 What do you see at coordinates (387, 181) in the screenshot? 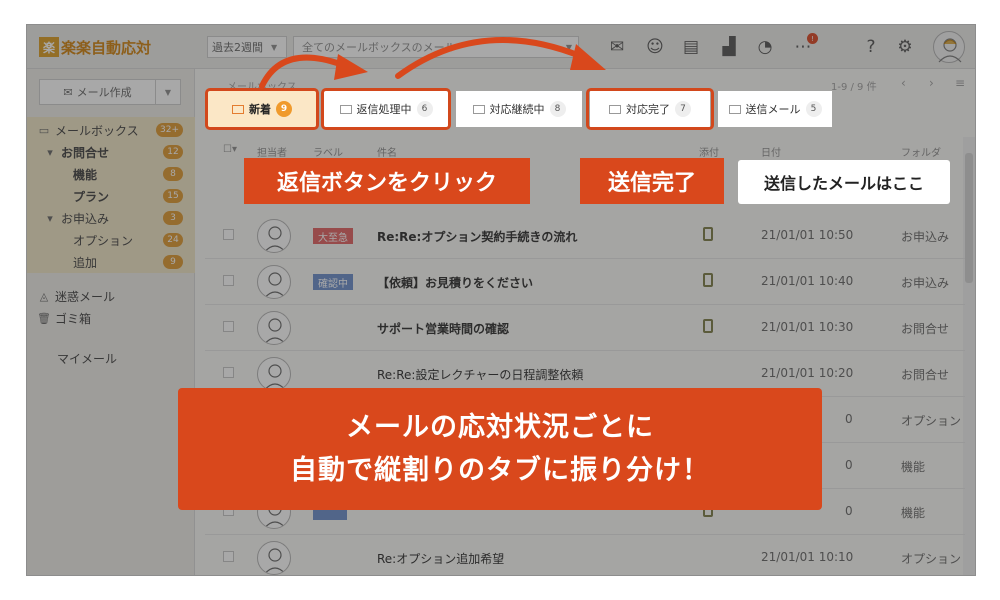
I see `callout-reply-click: 返信ボタンをクリック` at bounding box center [387, 181].